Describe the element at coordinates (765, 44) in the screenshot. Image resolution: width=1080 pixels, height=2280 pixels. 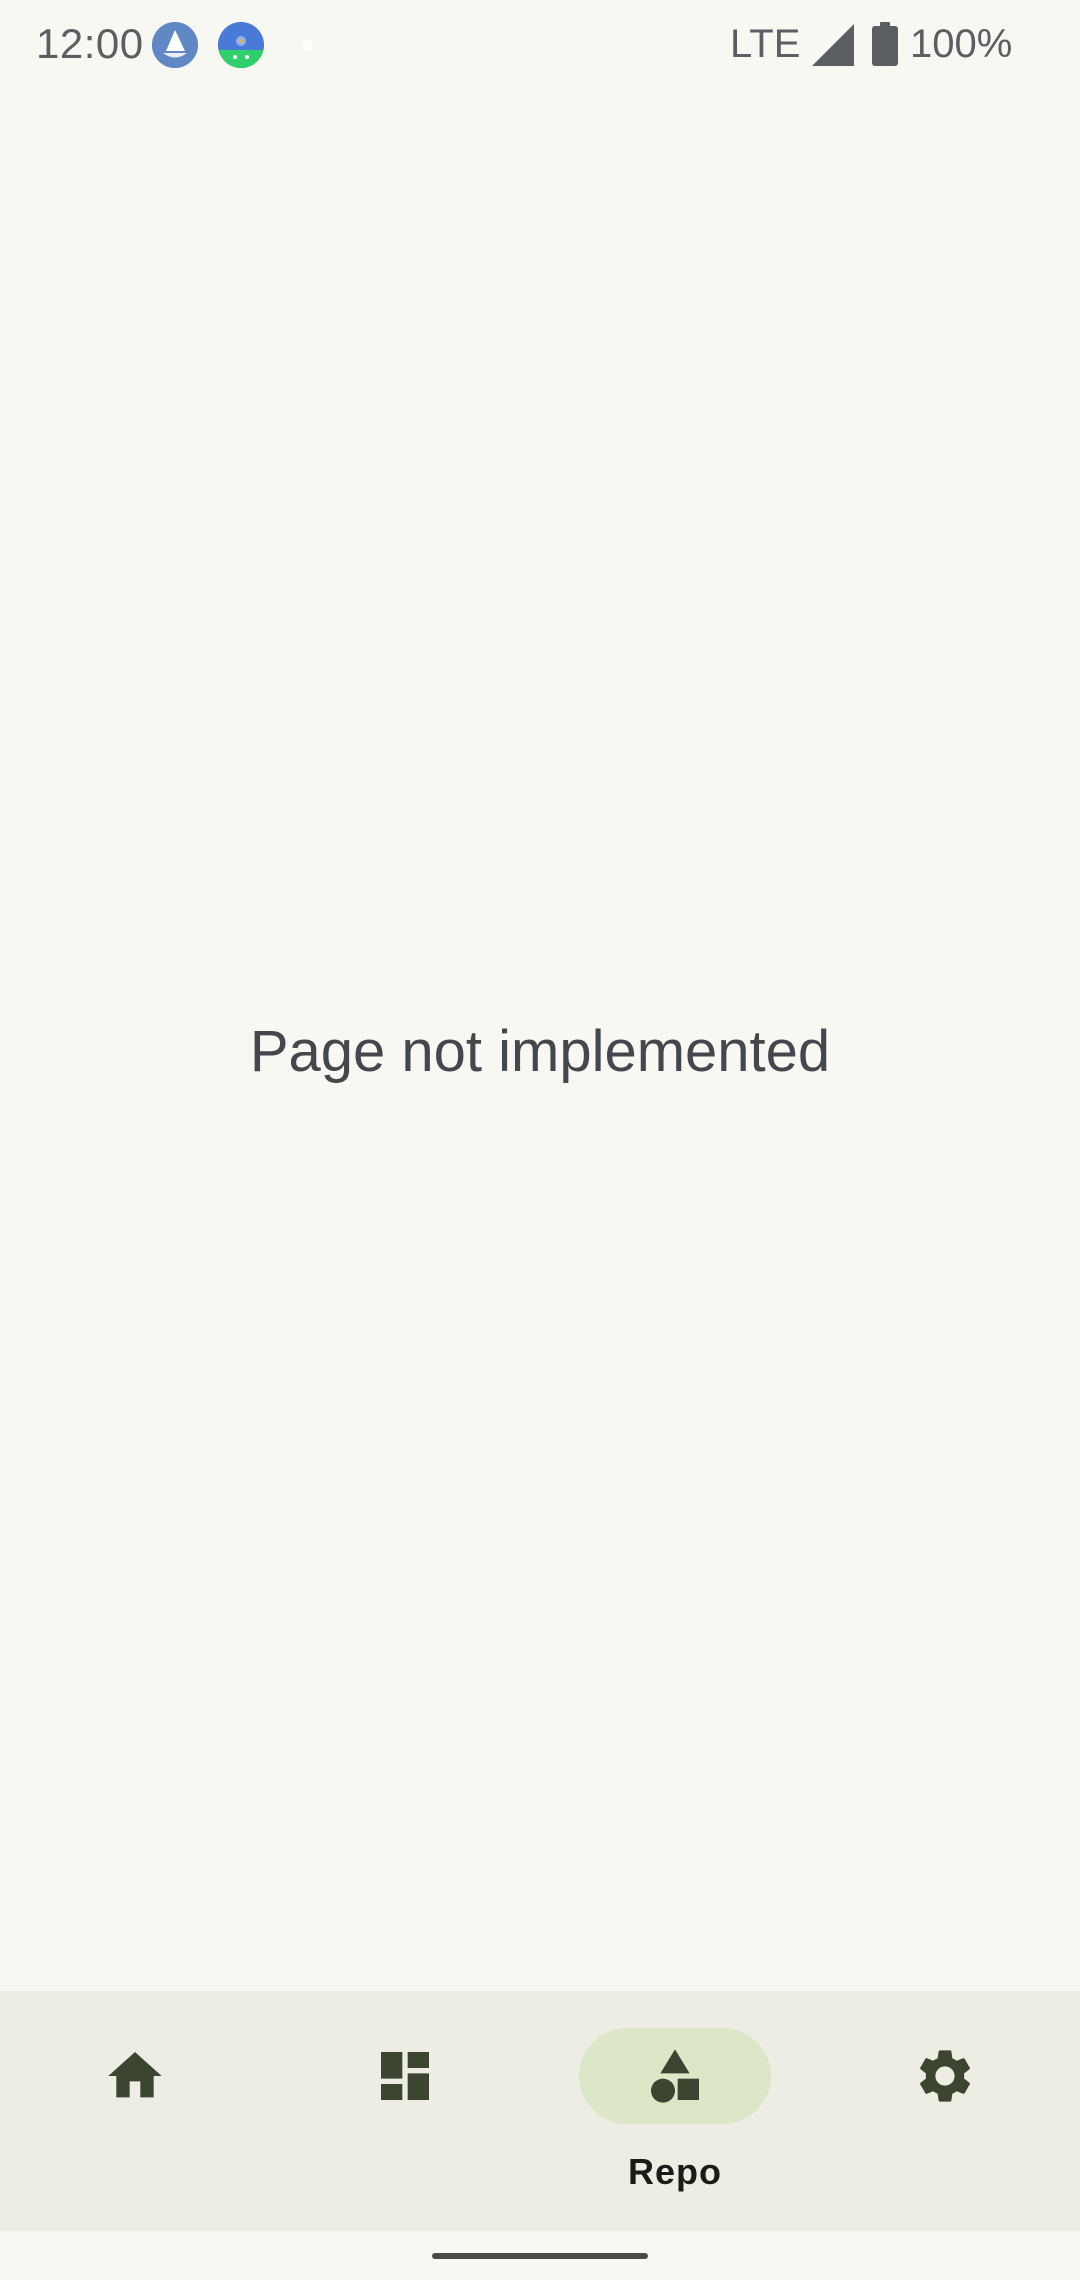
I see `network-type: LTE` at that location.